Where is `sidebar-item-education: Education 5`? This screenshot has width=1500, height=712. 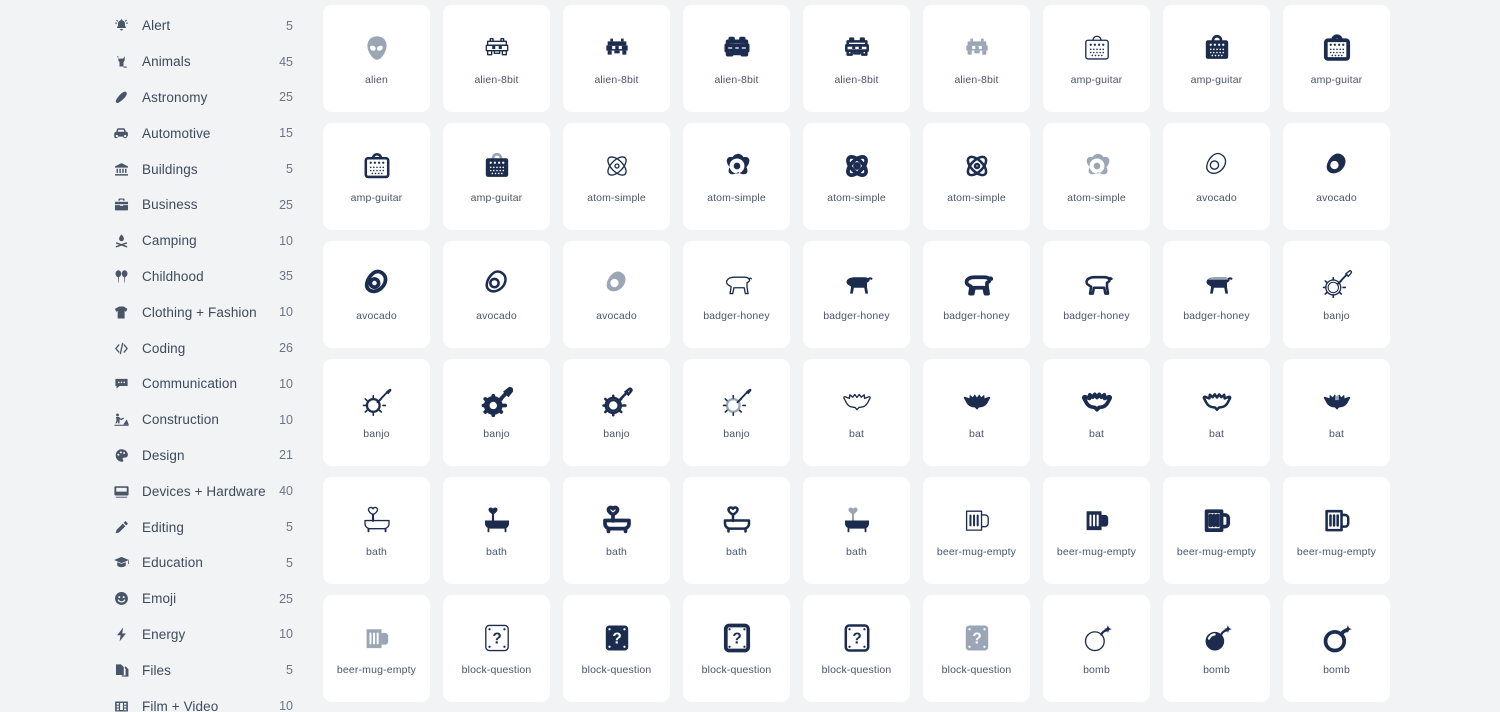
sidebar-item-education: Education 5 is located at coordinates (161, 563).